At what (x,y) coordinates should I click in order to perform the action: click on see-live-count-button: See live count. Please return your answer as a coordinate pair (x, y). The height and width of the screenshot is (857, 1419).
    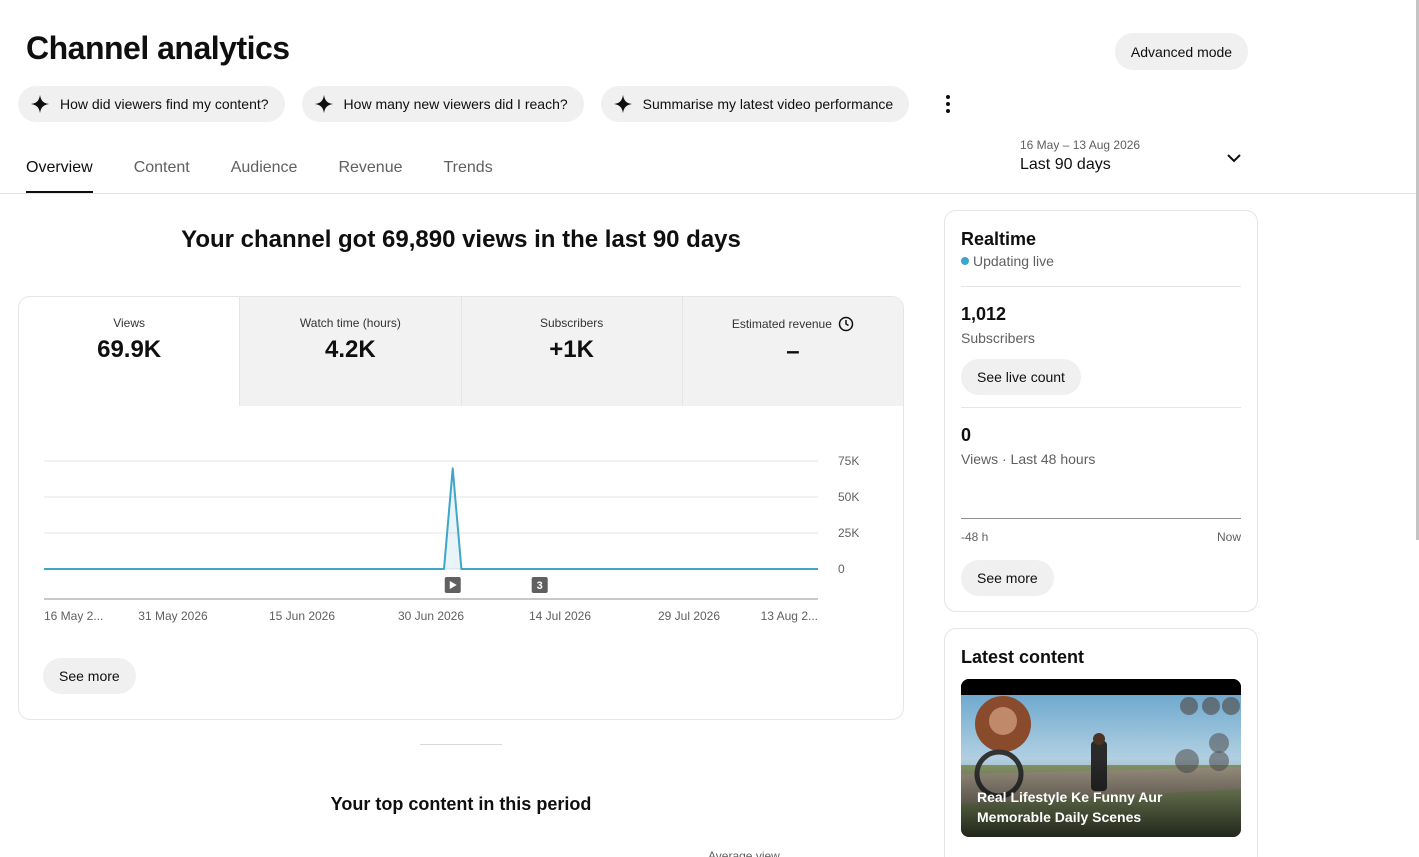
    Looking at the image, I should click on (1021, 377).